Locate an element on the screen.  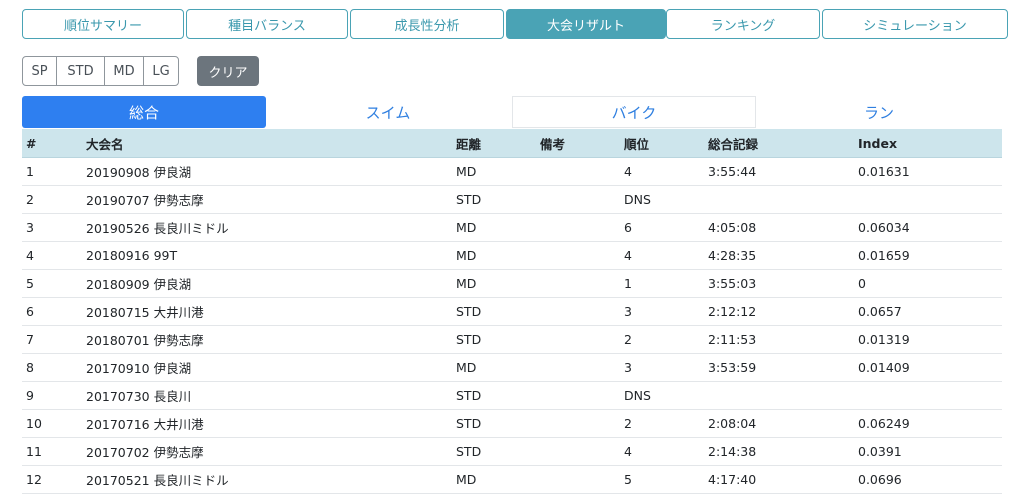
total-time: 2:12:12 is located at coordinates (732, 311).